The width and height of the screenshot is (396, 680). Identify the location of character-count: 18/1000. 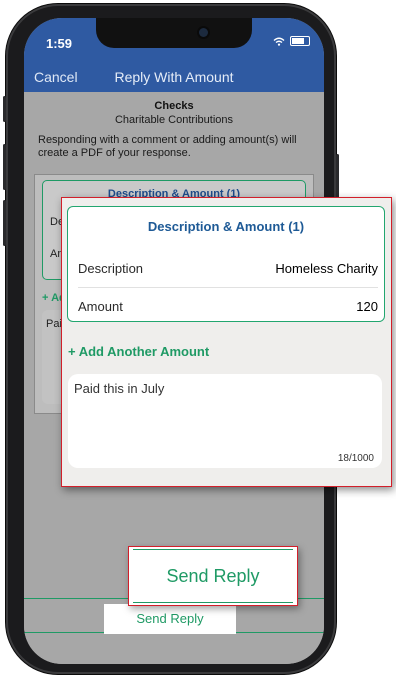
(355, 458).